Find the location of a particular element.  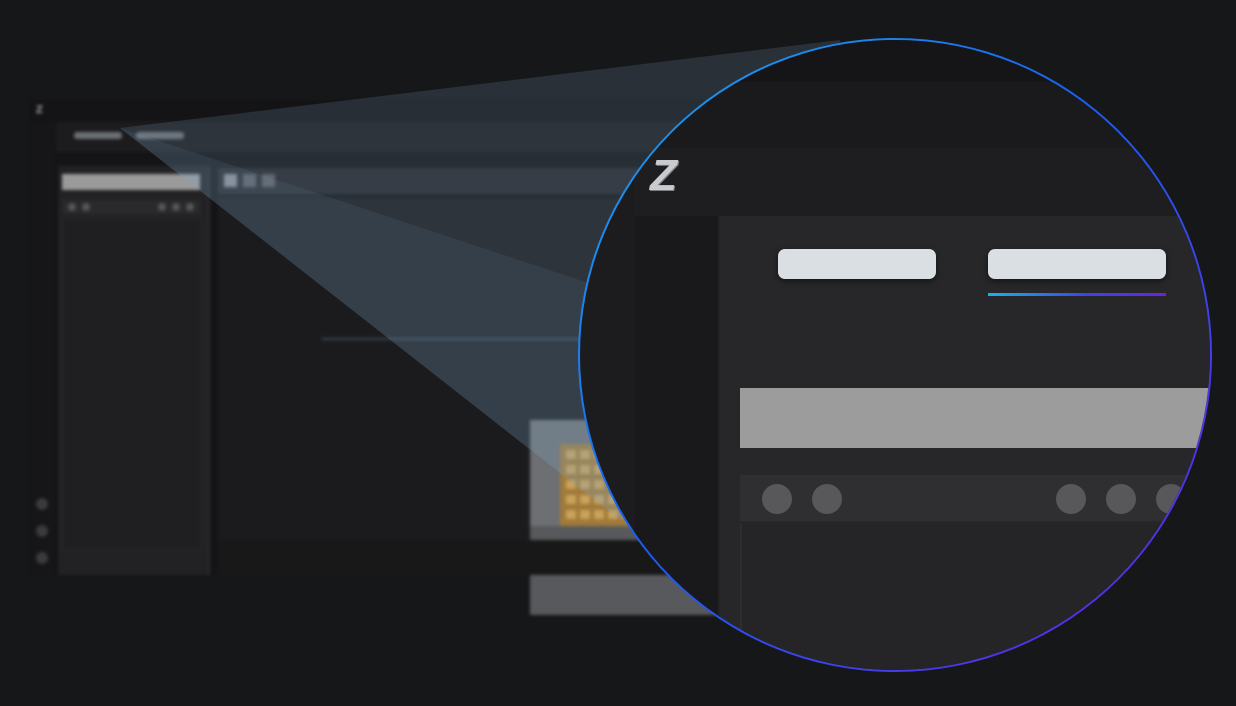

zoom-list-area is located at coordinates (975, 596).